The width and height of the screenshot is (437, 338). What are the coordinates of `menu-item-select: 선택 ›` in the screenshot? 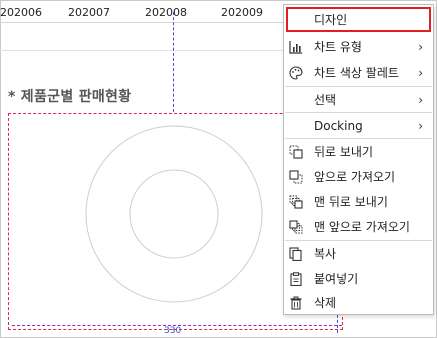 It's located at (358, 99).